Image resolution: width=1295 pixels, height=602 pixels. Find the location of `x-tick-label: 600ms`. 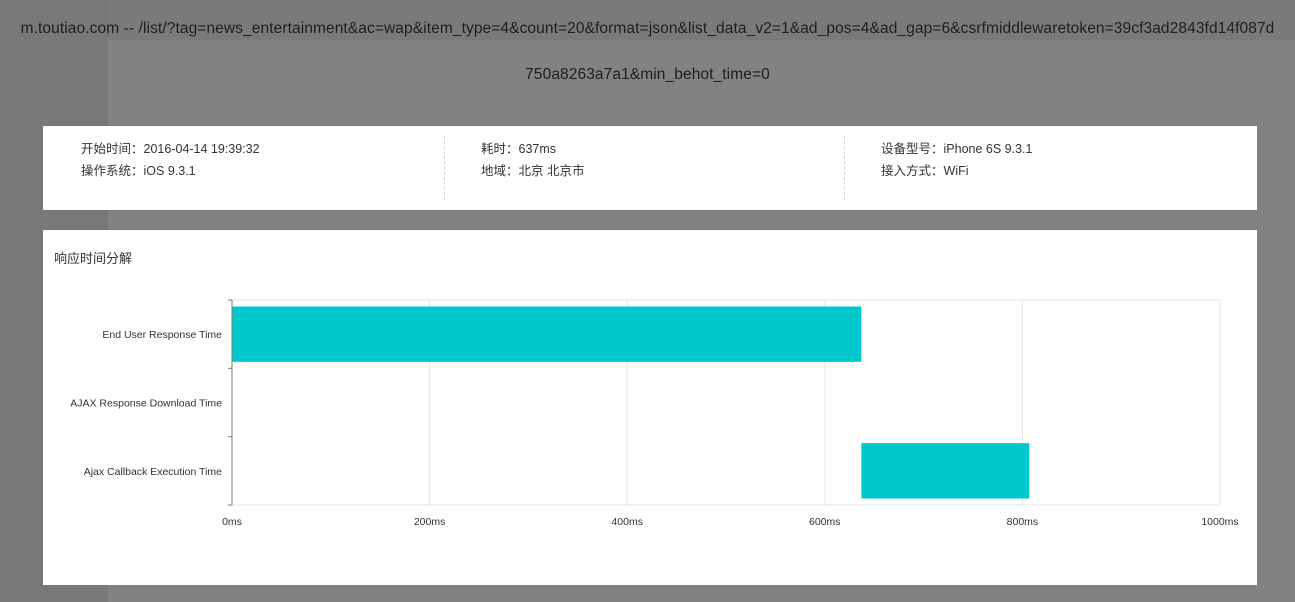

x-tick-label: 600ms is located at coordinates (825, 522).